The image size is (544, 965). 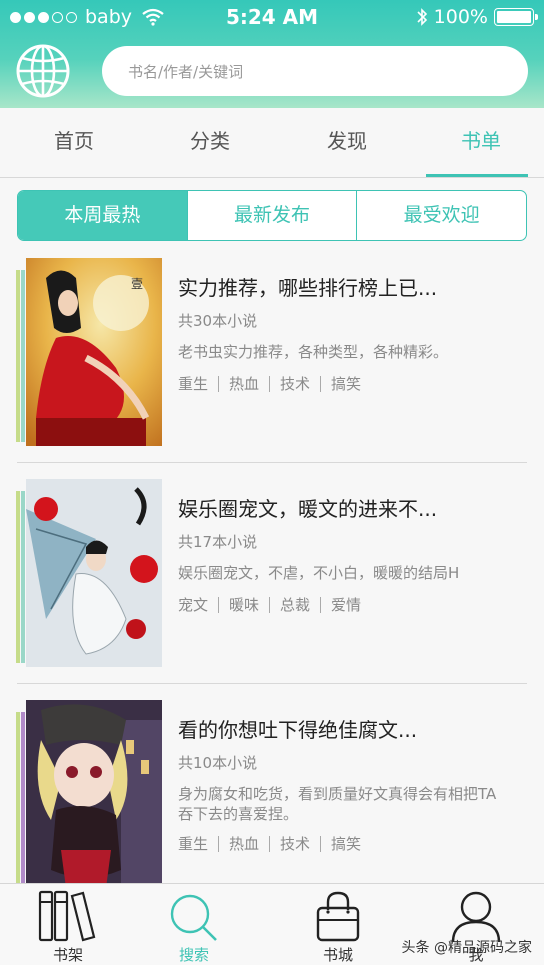 I want to click on user-icon, so click(x=476, y=916).